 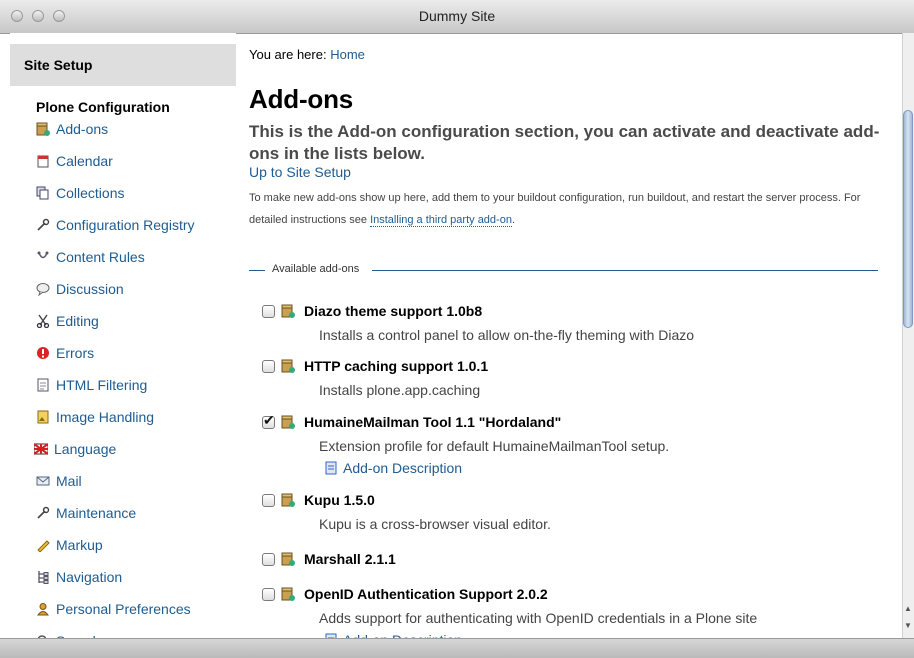 I want to click on sidebar-item-language: Language, so click(x=75, y=451).